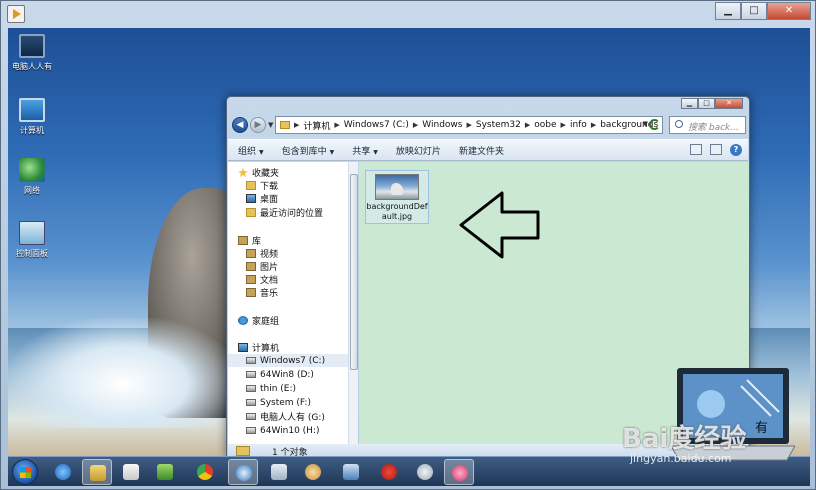  I want to click on nav-drive-d: 64Win8 (D:), so click(297, 374).